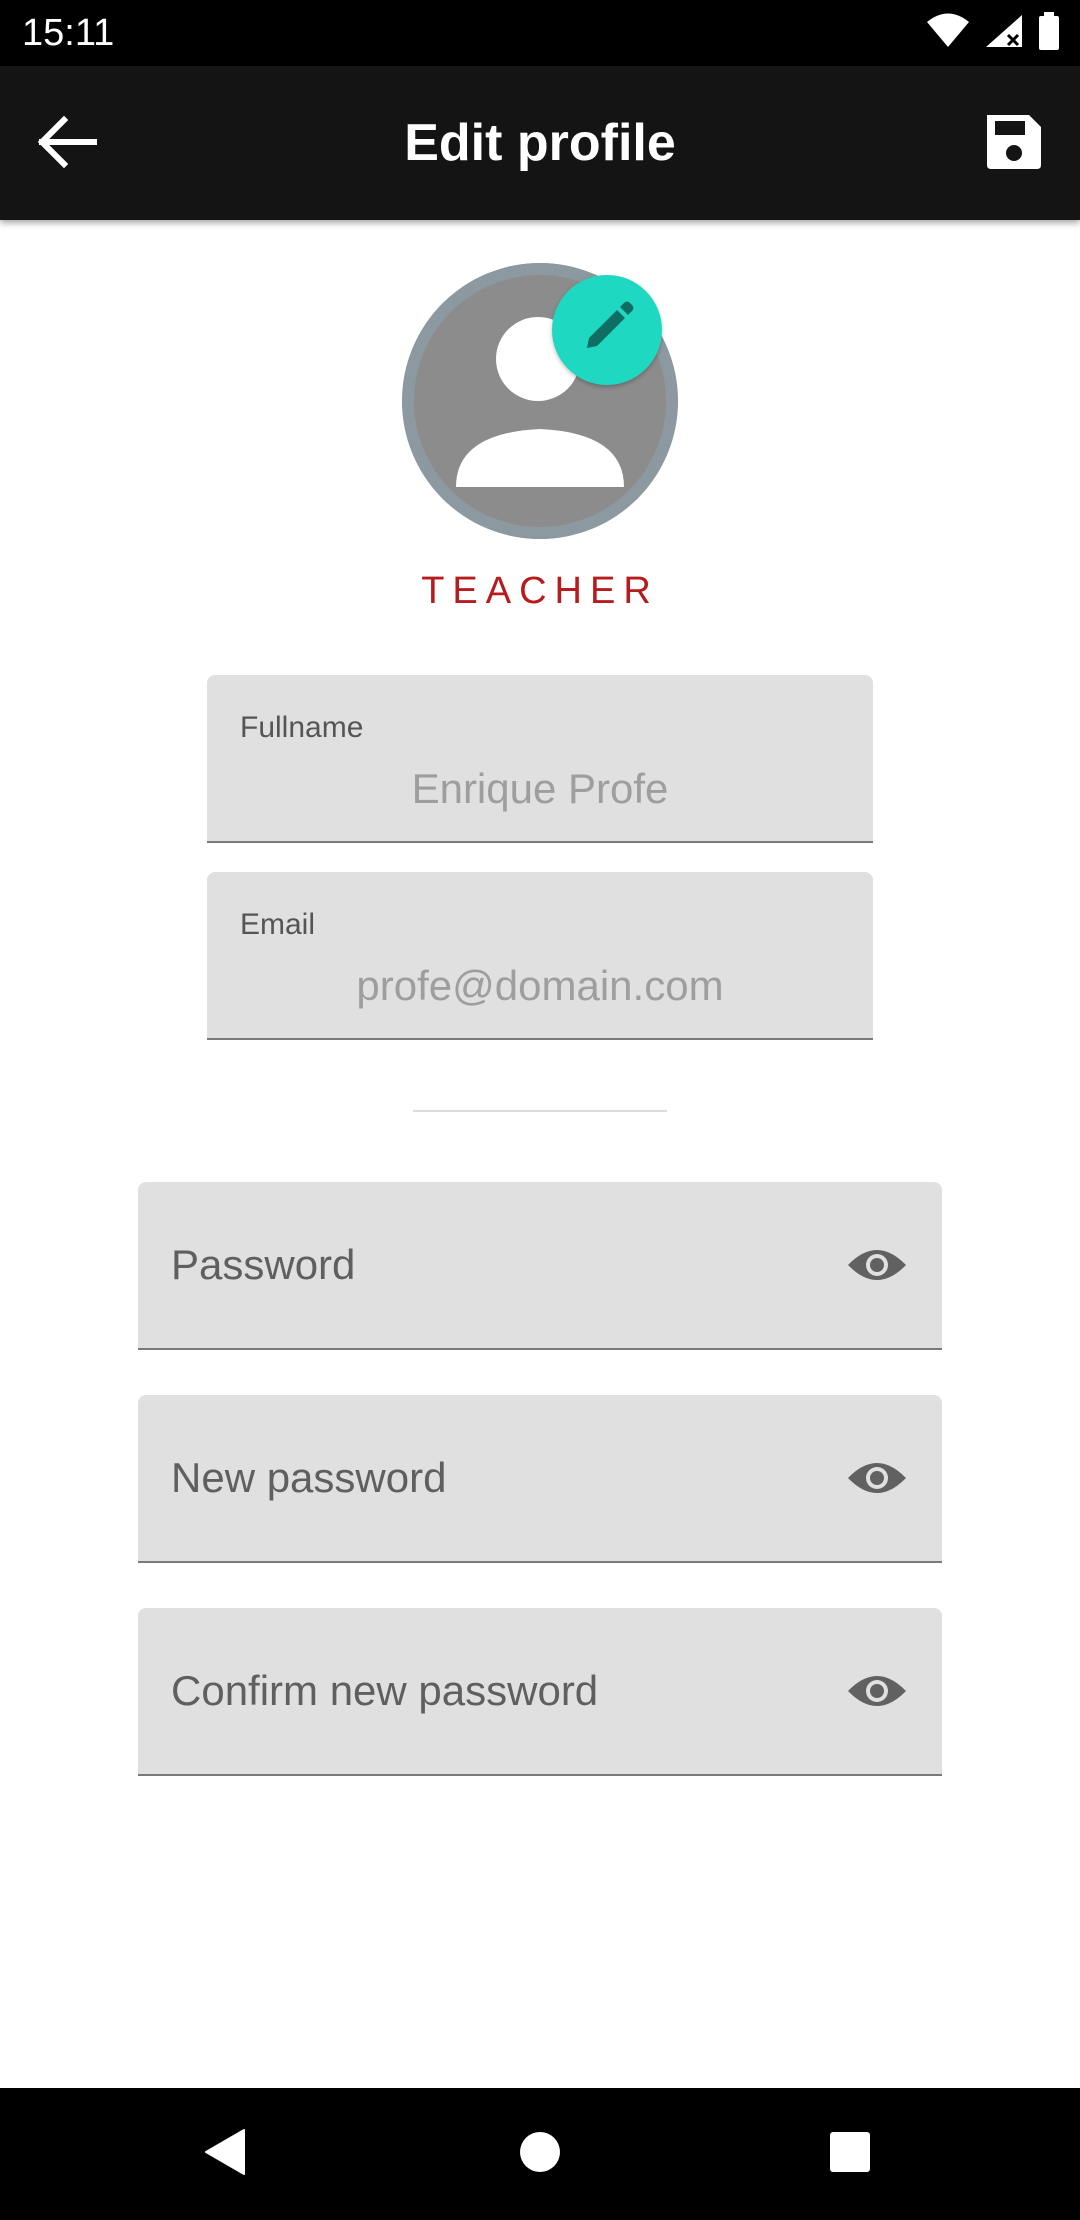 Image resolution: width=1080 pixels, height=2220 pixels. What do you see at coordinates (263, 1264) in the screenshot?
I see `password-label: Password` at bounding box center [263, 1264].